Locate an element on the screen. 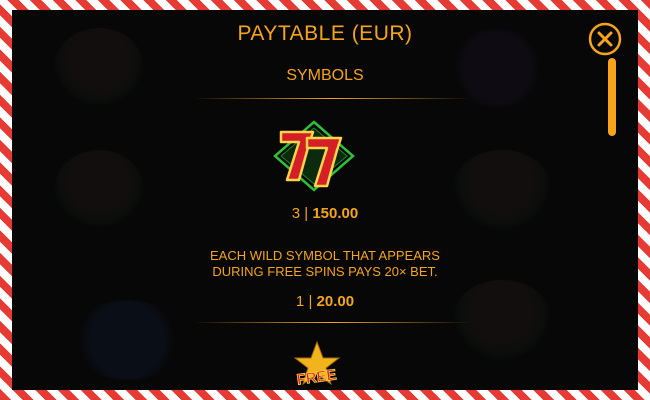 This screenshot has height=400, width=650. seven-icon is located at coordinates (314, 156).